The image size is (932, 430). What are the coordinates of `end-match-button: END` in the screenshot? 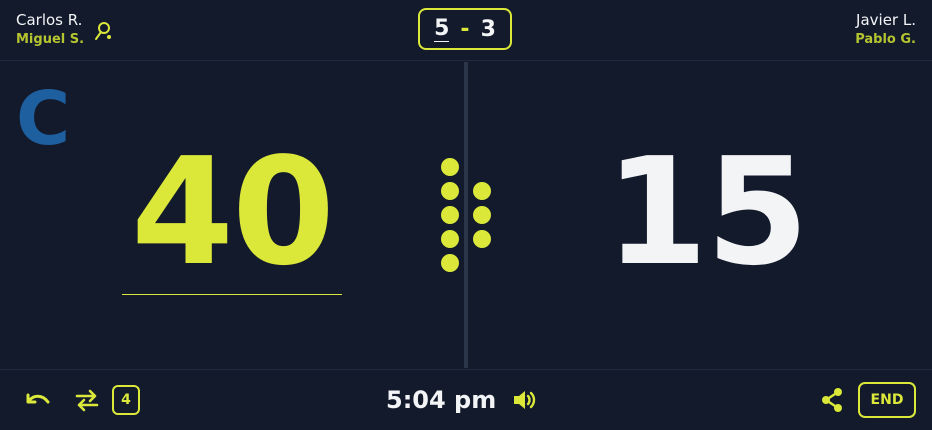 It's located at (887, 400).